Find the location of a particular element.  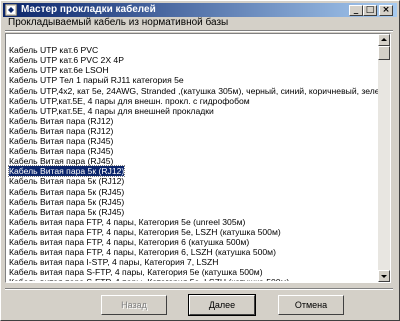

vertical-scrollbar is located at coordinates (384, 158).